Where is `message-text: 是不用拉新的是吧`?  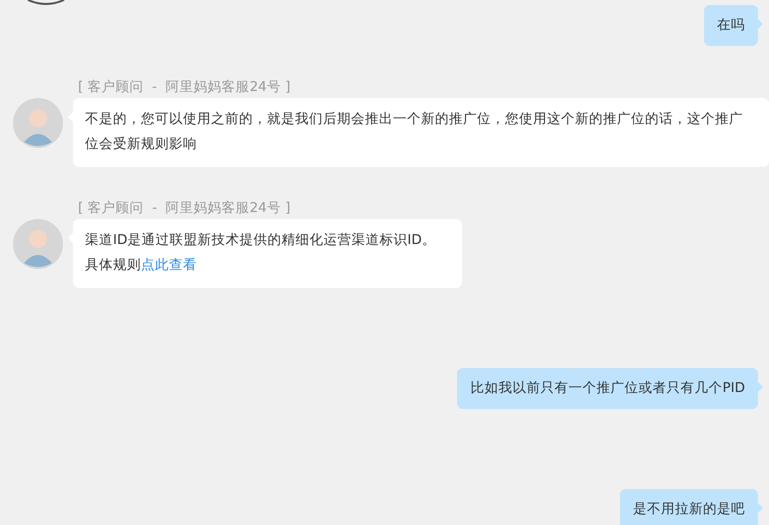 message-text: 是不用拉新的是吧 is located at coordinates (689, 509).